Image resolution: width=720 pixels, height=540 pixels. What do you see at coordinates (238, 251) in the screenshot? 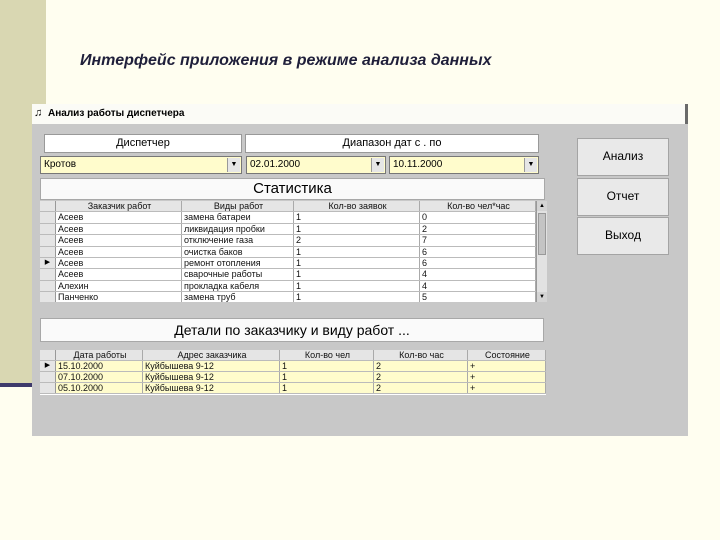
I see `table-cell: очистка баков` at bounding box center [238, 251].